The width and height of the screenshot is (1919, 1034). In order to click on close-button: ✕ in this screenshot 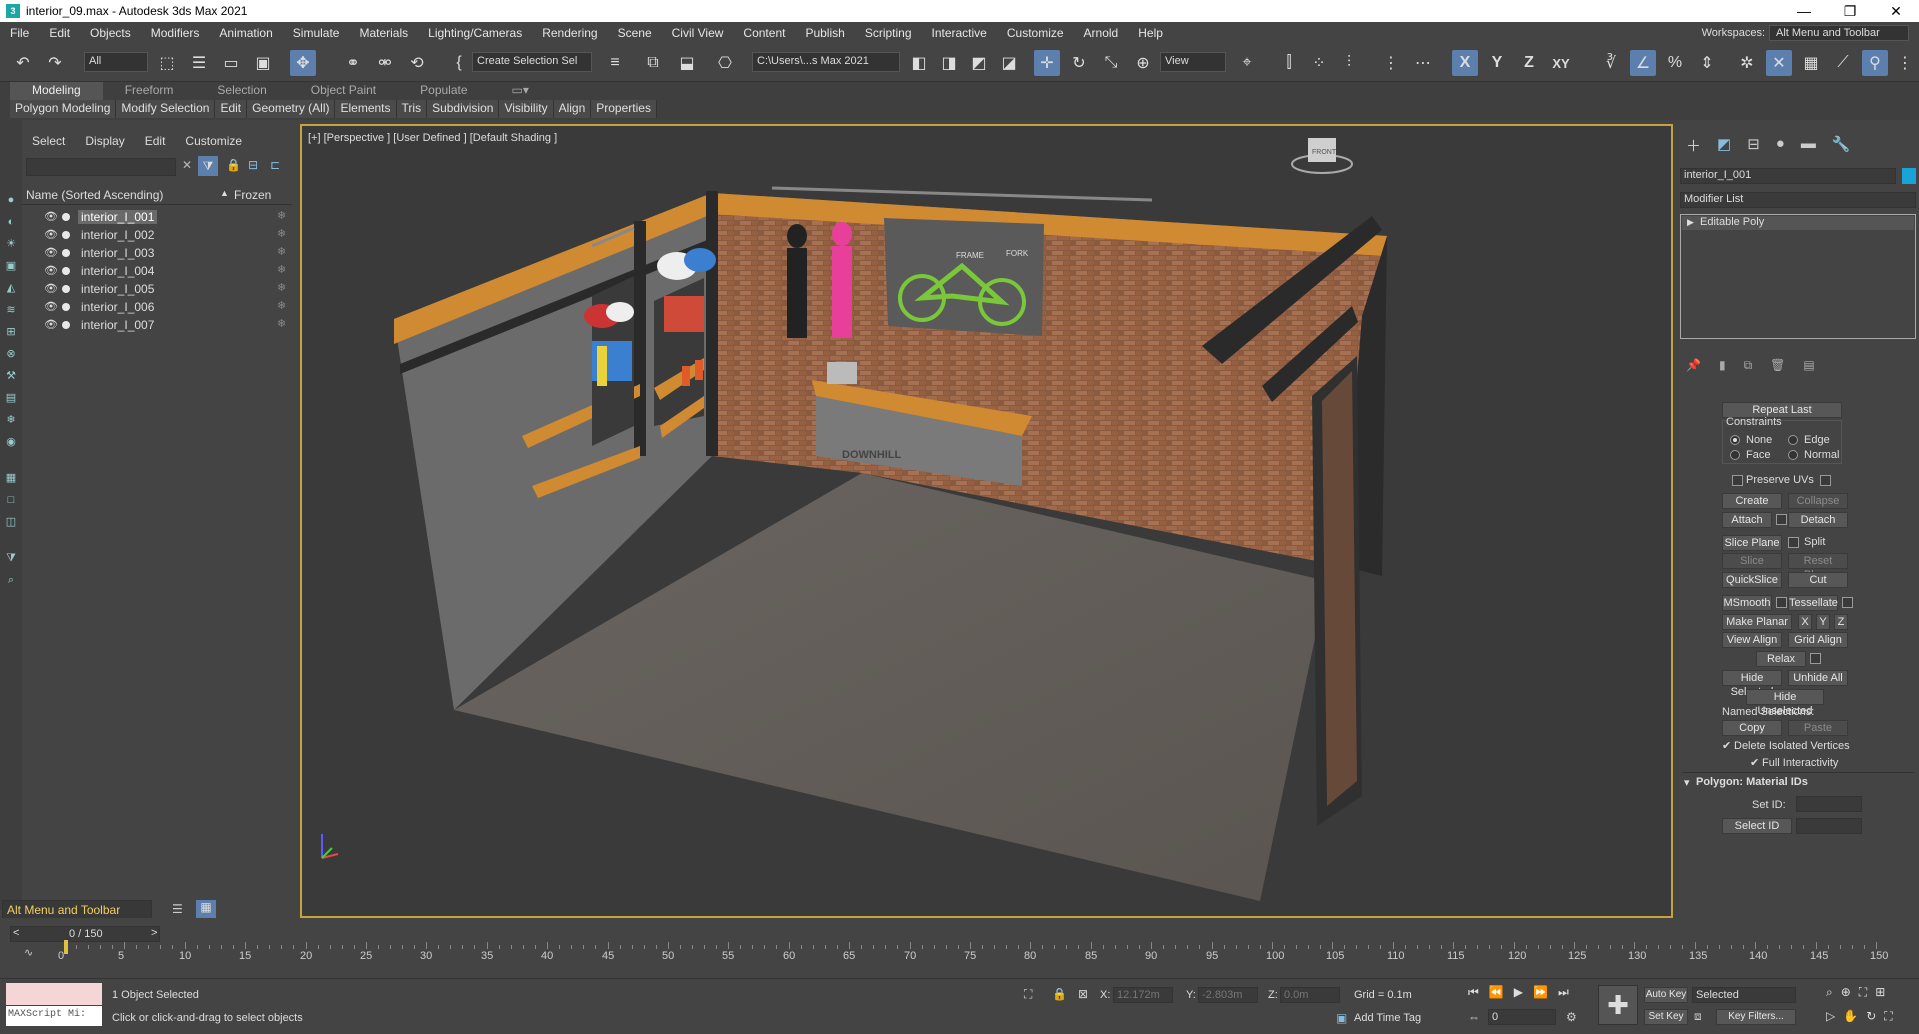, I will do `click(1896, 11)`.